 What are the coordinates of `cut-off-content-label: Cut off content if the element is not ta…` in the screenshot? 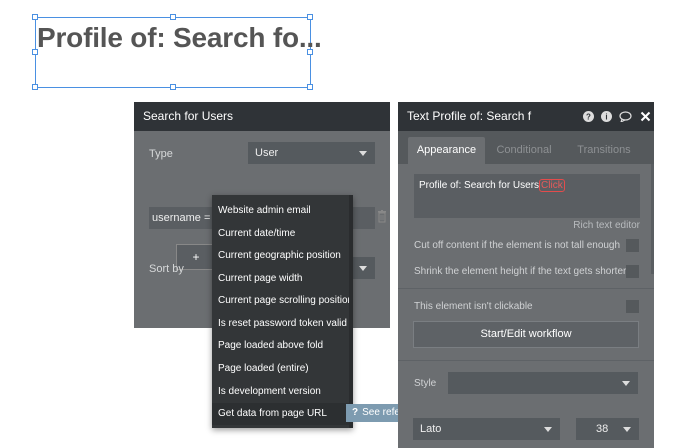 It's located at (517, 245).